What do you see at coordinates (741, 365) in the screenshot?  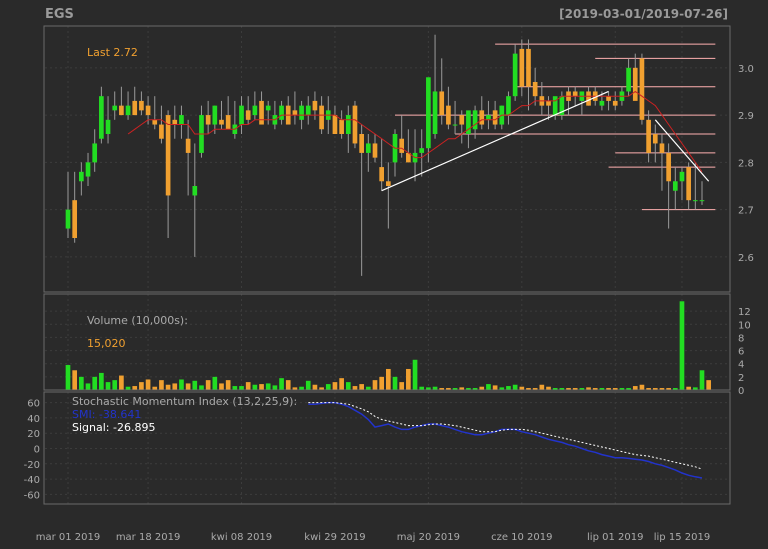 I see `volume-y-tick-label: 4` at bounding box center [741, 365].